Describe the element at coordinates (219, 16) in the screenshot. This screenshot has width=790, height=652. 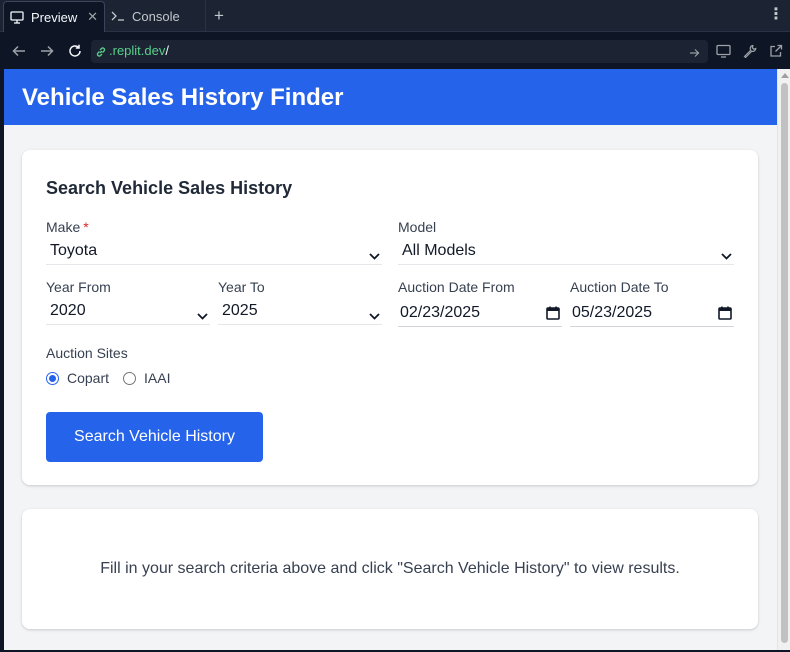
I see `new-tab-icon: +` at that location.